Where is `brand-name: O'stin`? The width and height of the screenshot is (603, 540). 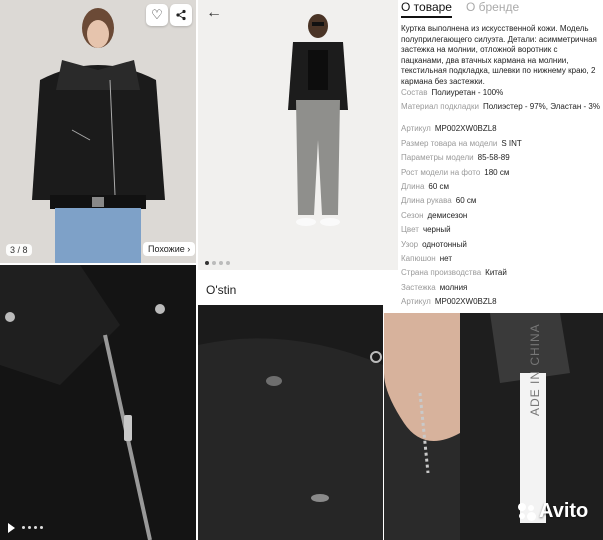
brand-name: O'stin is located at coordinates (221, 290).